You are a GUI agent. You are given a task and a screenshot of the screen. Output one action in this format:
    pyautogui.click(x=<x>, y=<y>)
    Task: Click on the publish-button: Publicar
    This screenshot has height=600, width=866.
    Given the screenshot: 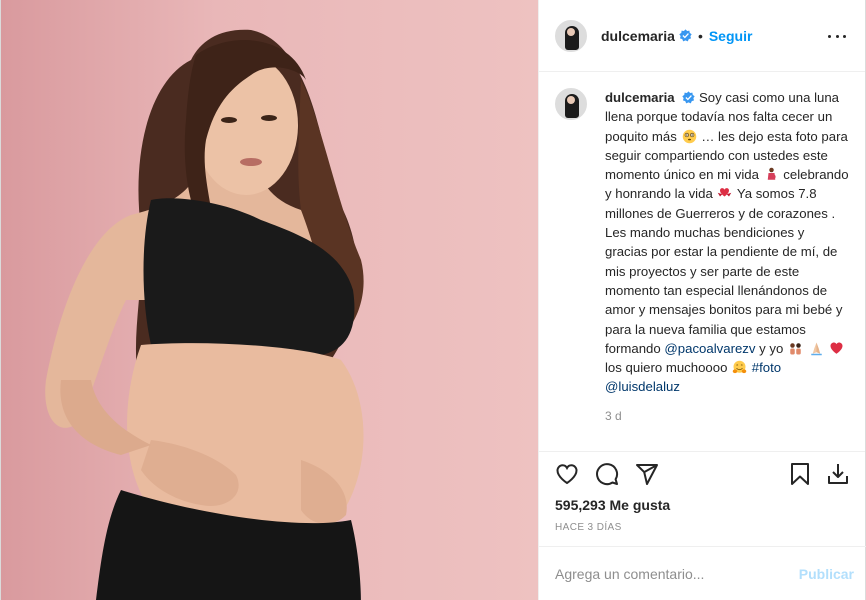 What is the action you would take?
    pyautogui.click(x=826, y=574)
    